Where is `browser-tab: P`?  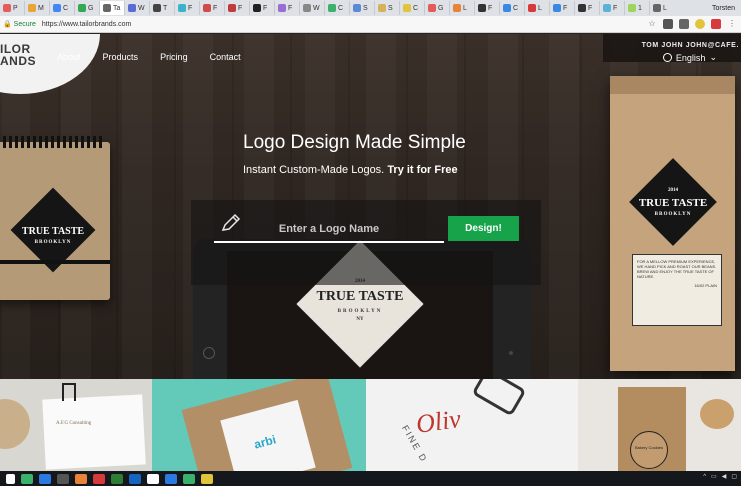
browser-tab: P is located at coordinates (12, 8).